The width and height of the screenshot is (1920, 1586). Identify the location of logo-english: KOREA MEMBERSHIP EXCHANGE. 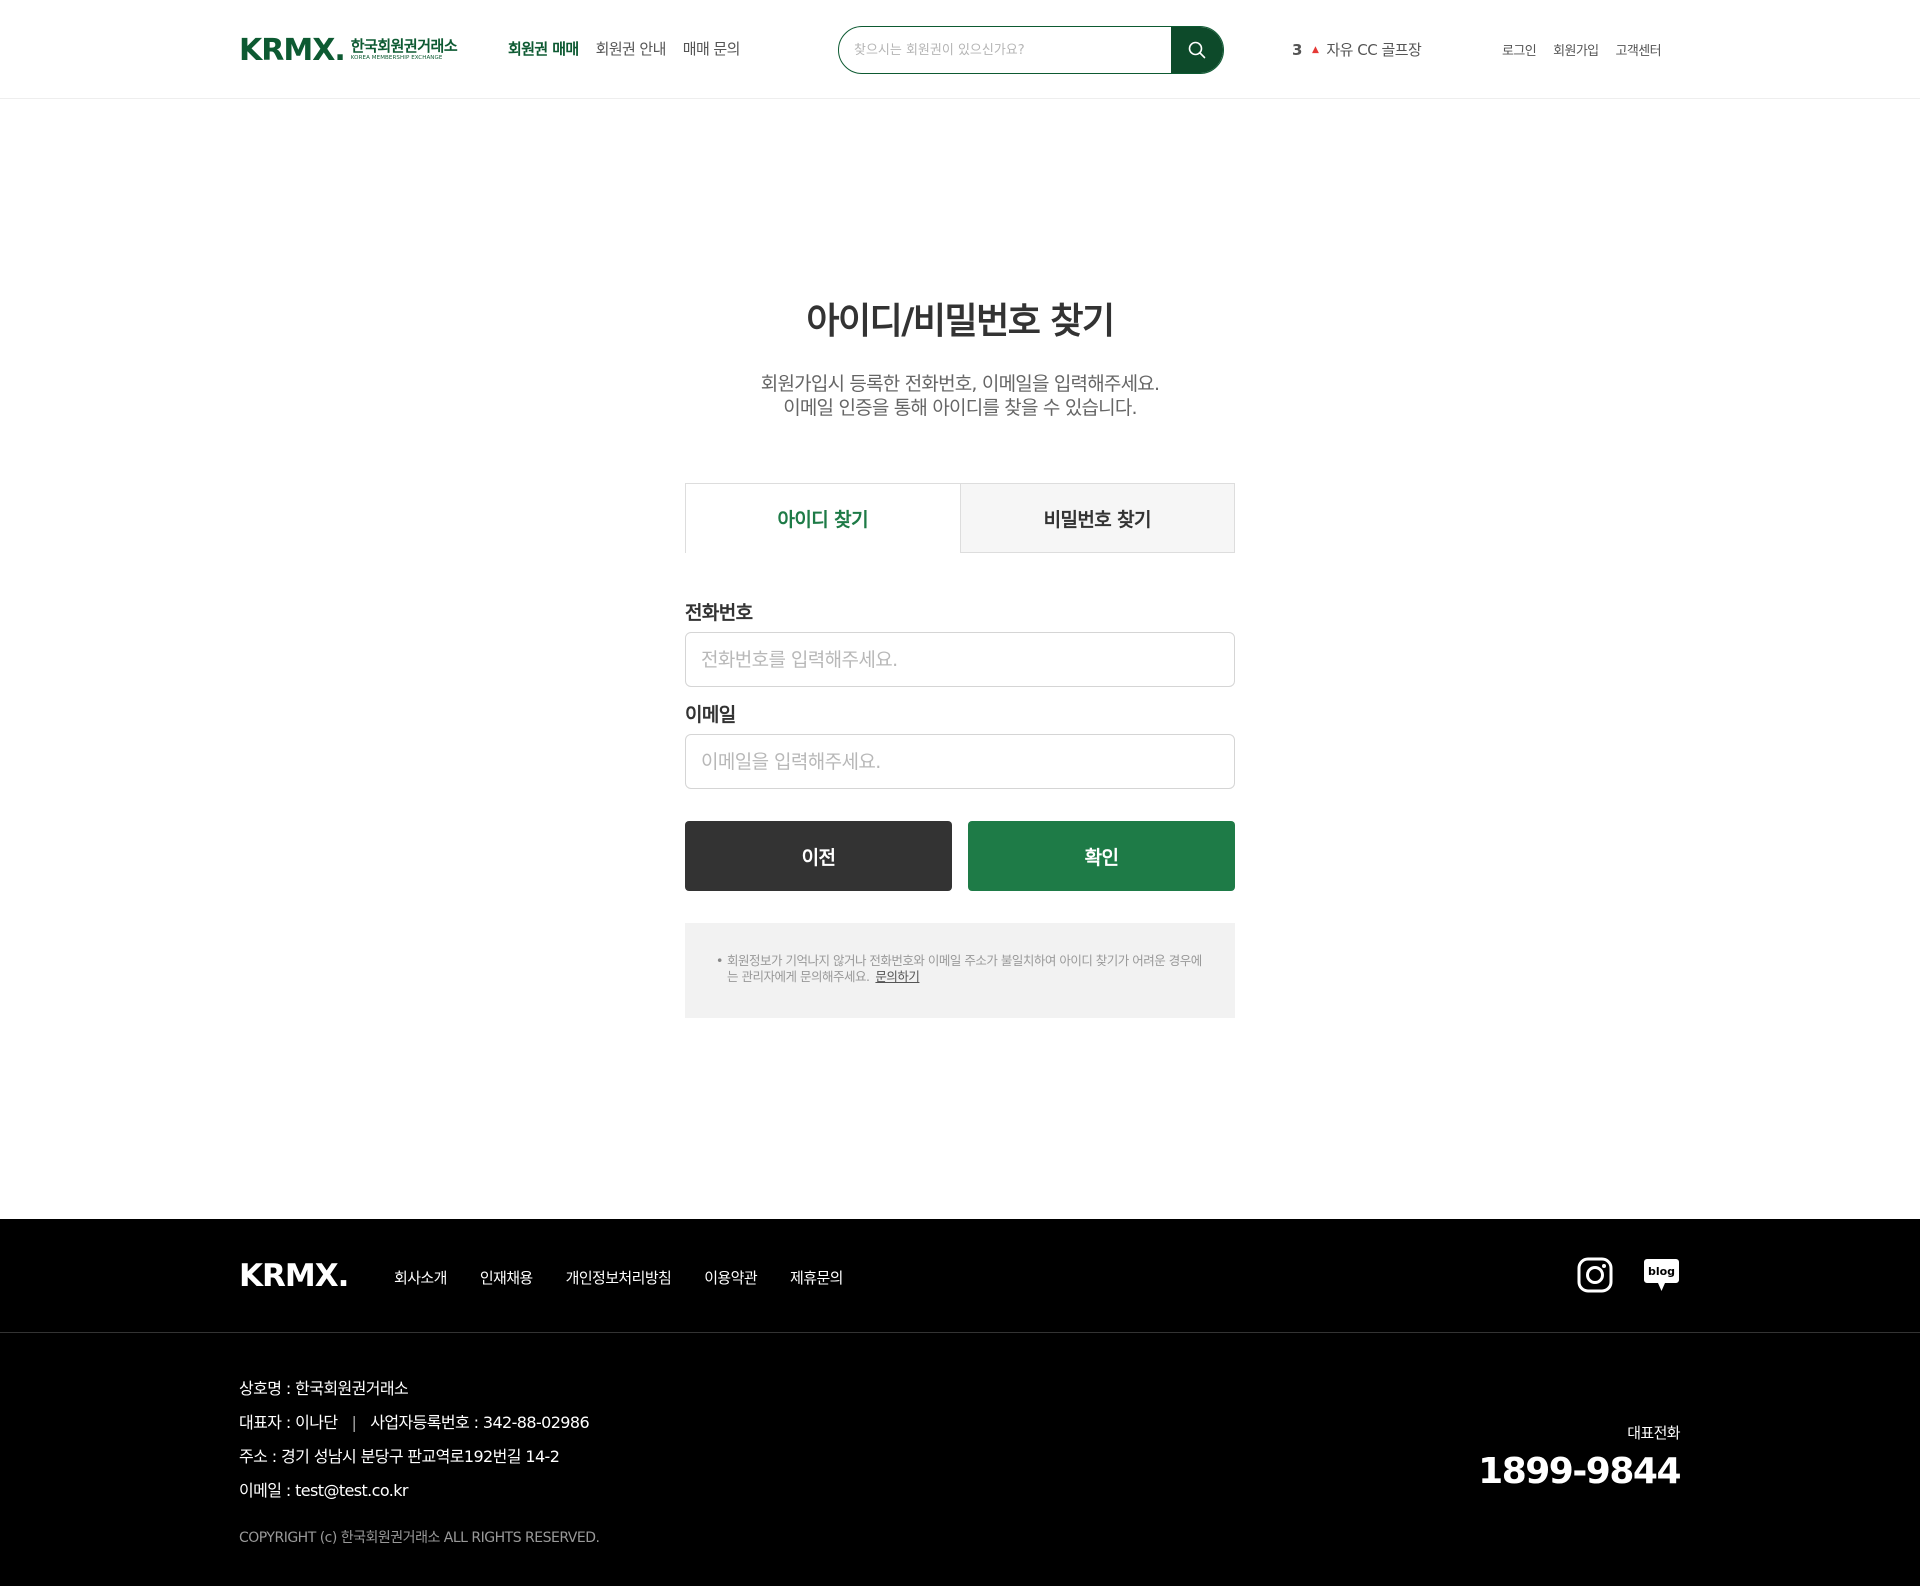
(396, 57).